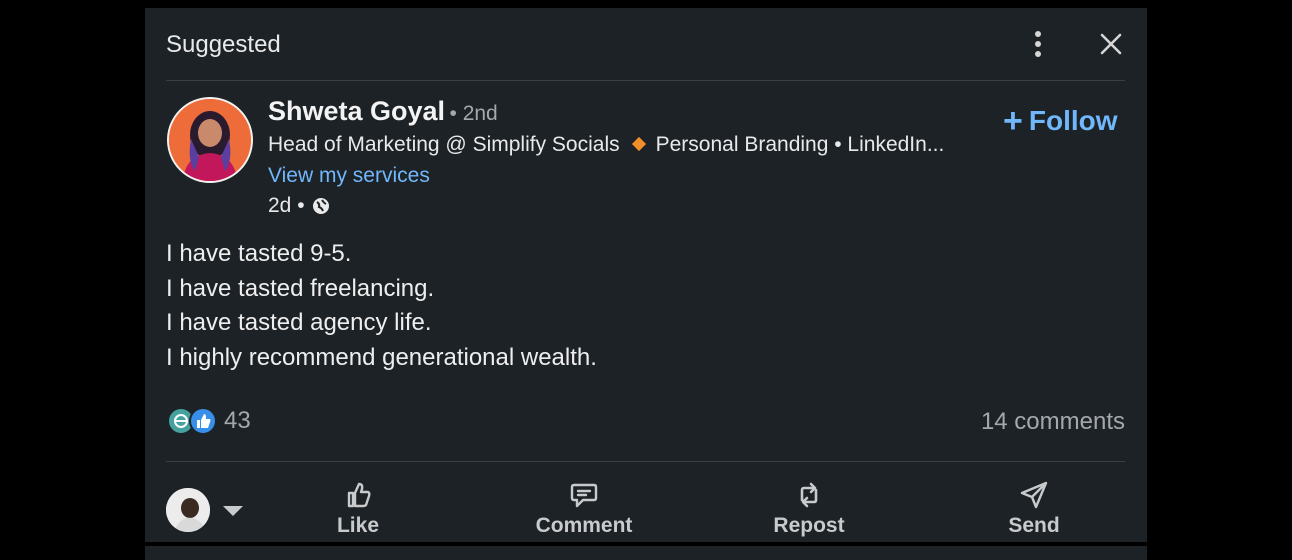  Describe the element at coordinates (584, 495) in the screenshot. I see `comment-icon` at that location.